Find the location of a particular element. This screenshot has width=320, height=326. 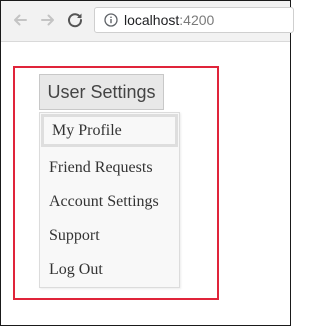

user-settings-dropdown-button: User Settings is located at coordinates (101, 92).